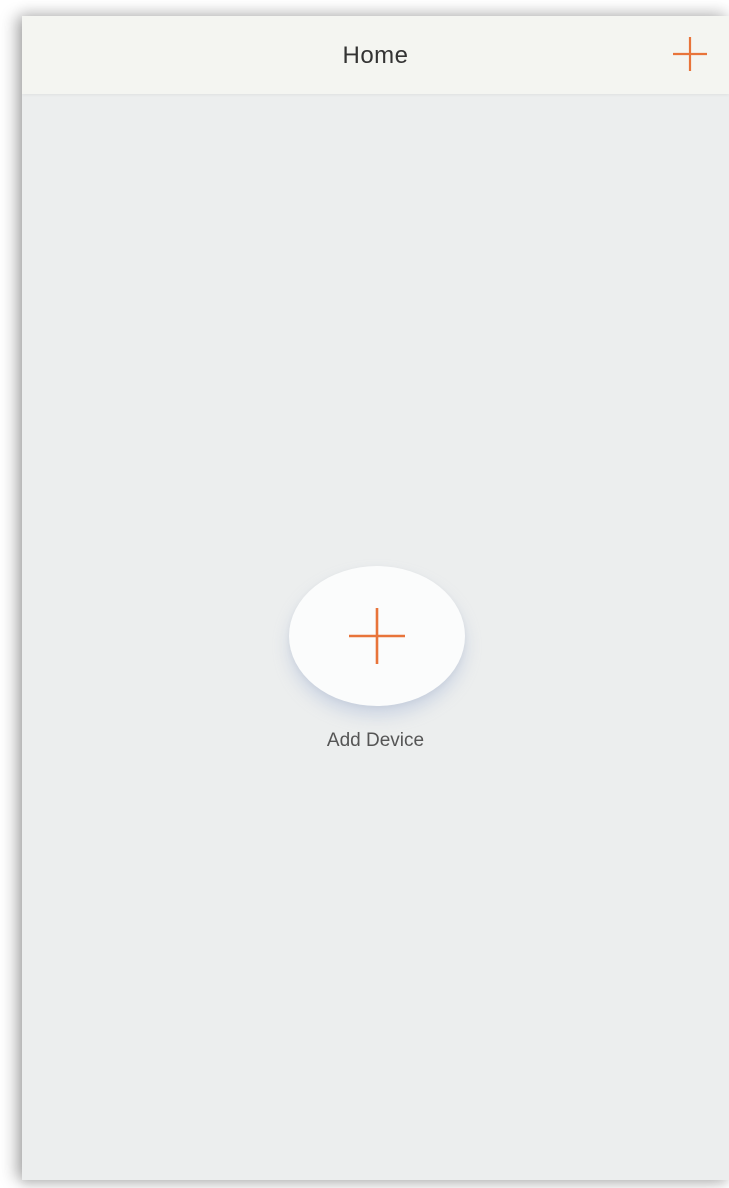 The height and width of the screenshot is (1188, 729). I want to click on page-title: Home, so click(375, 55).